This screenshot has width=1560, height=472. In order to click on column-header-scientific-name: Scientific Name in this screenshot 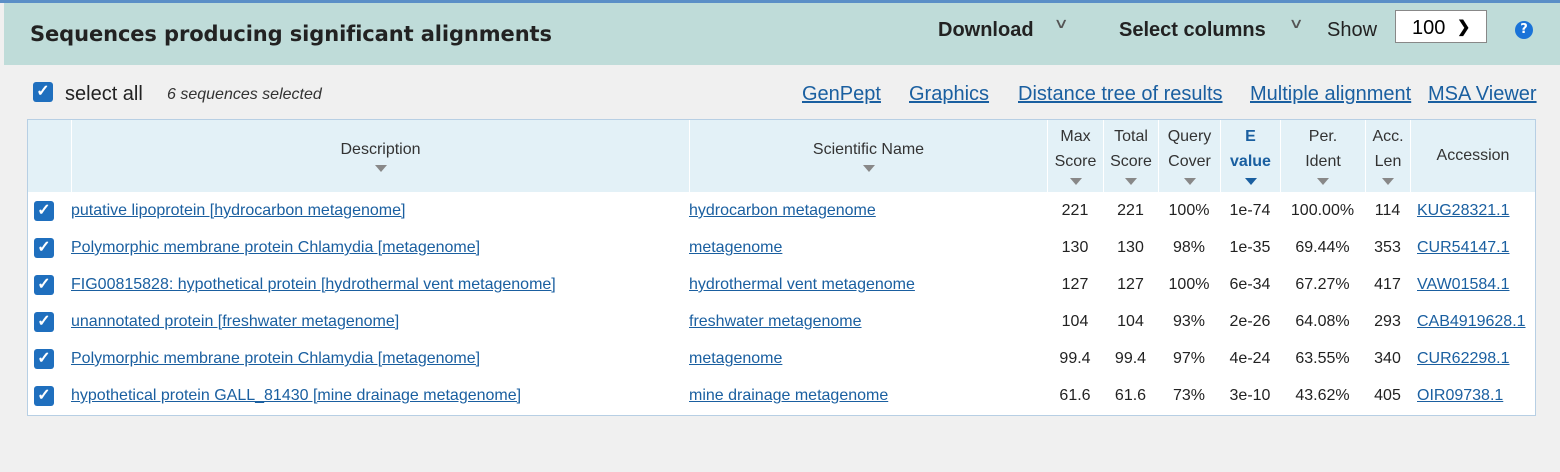, I will do `click(868, 156)`.